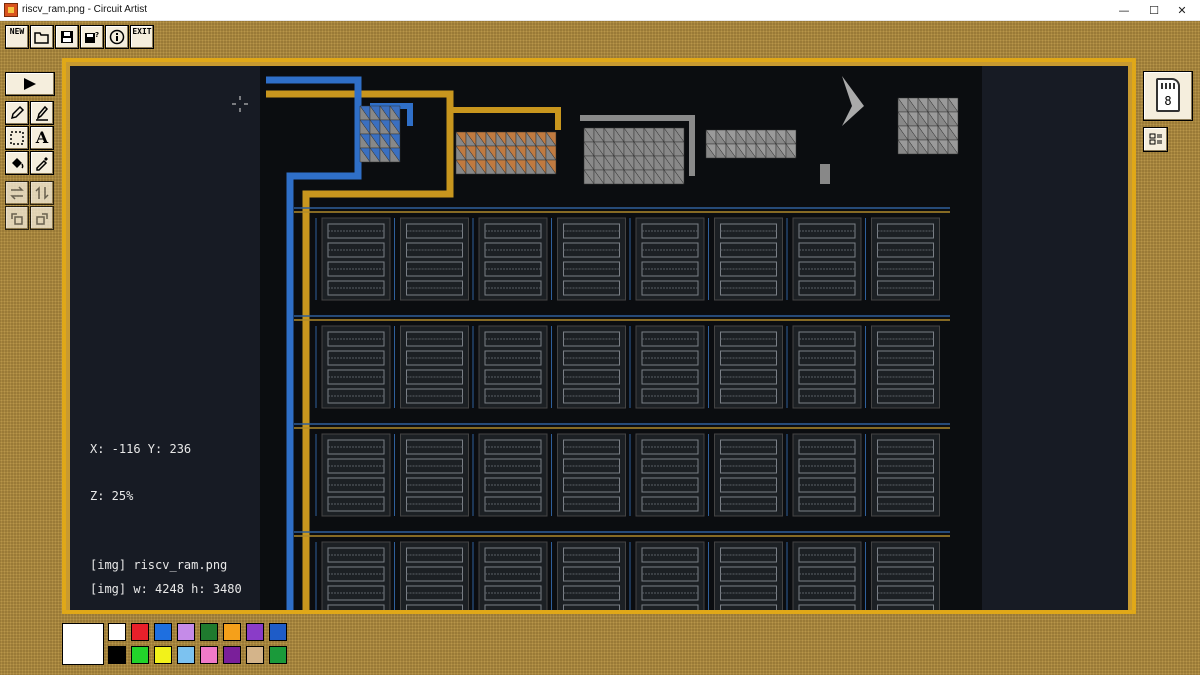  Describe the element at coordinates (11, 10) in the screenshot. I see `app-icon` at that location.